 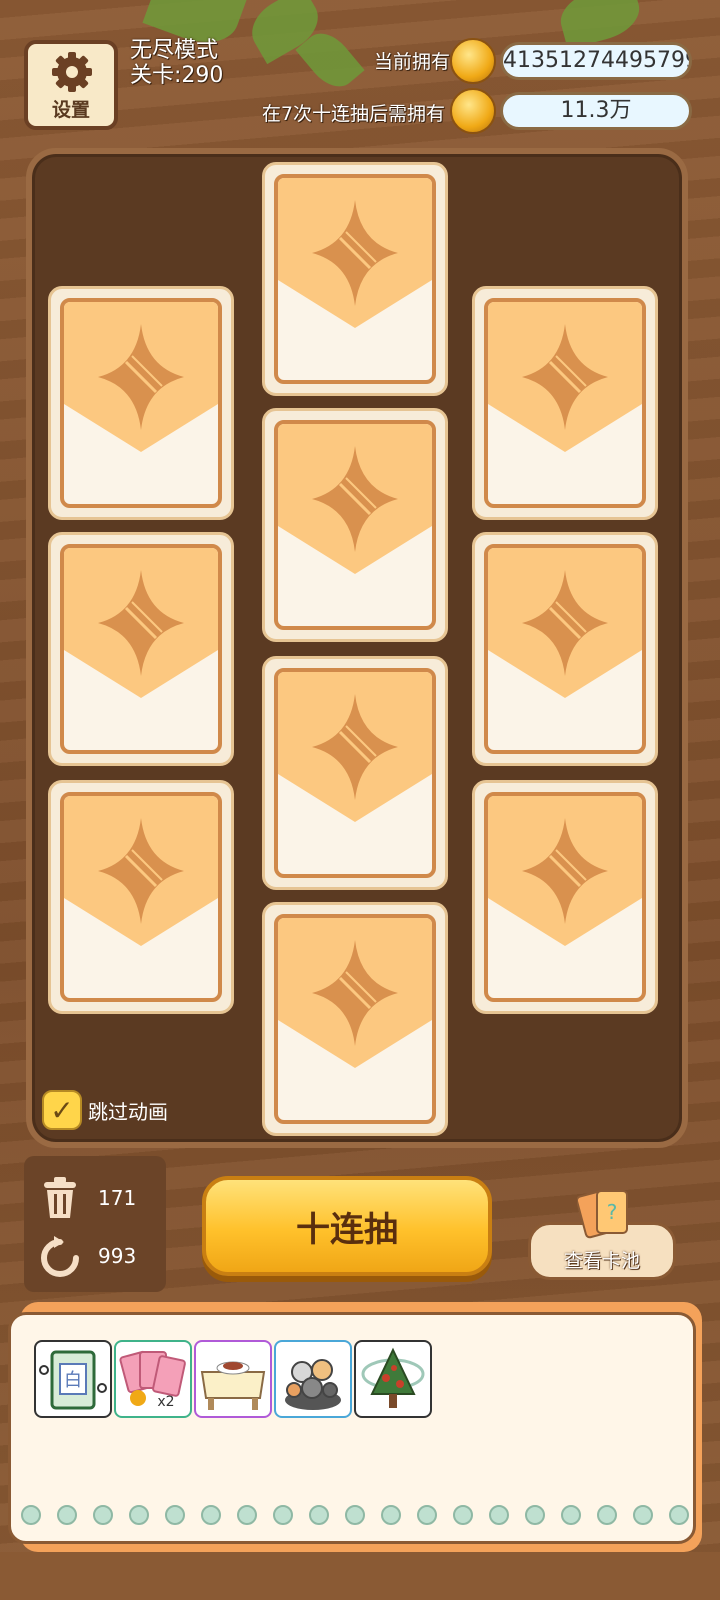 What do you see at coordinates (117, 1256) in the screenshot?
I see `refresh-count: 993` at bounding box center [117, 1256].